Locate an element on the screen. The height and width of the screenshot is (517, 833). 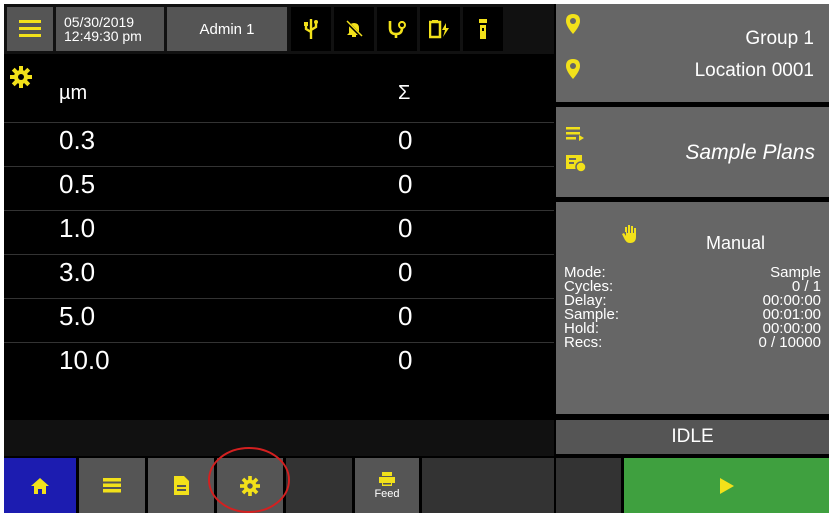
particle-size: 1.0 is located at coordinates (77, 228).